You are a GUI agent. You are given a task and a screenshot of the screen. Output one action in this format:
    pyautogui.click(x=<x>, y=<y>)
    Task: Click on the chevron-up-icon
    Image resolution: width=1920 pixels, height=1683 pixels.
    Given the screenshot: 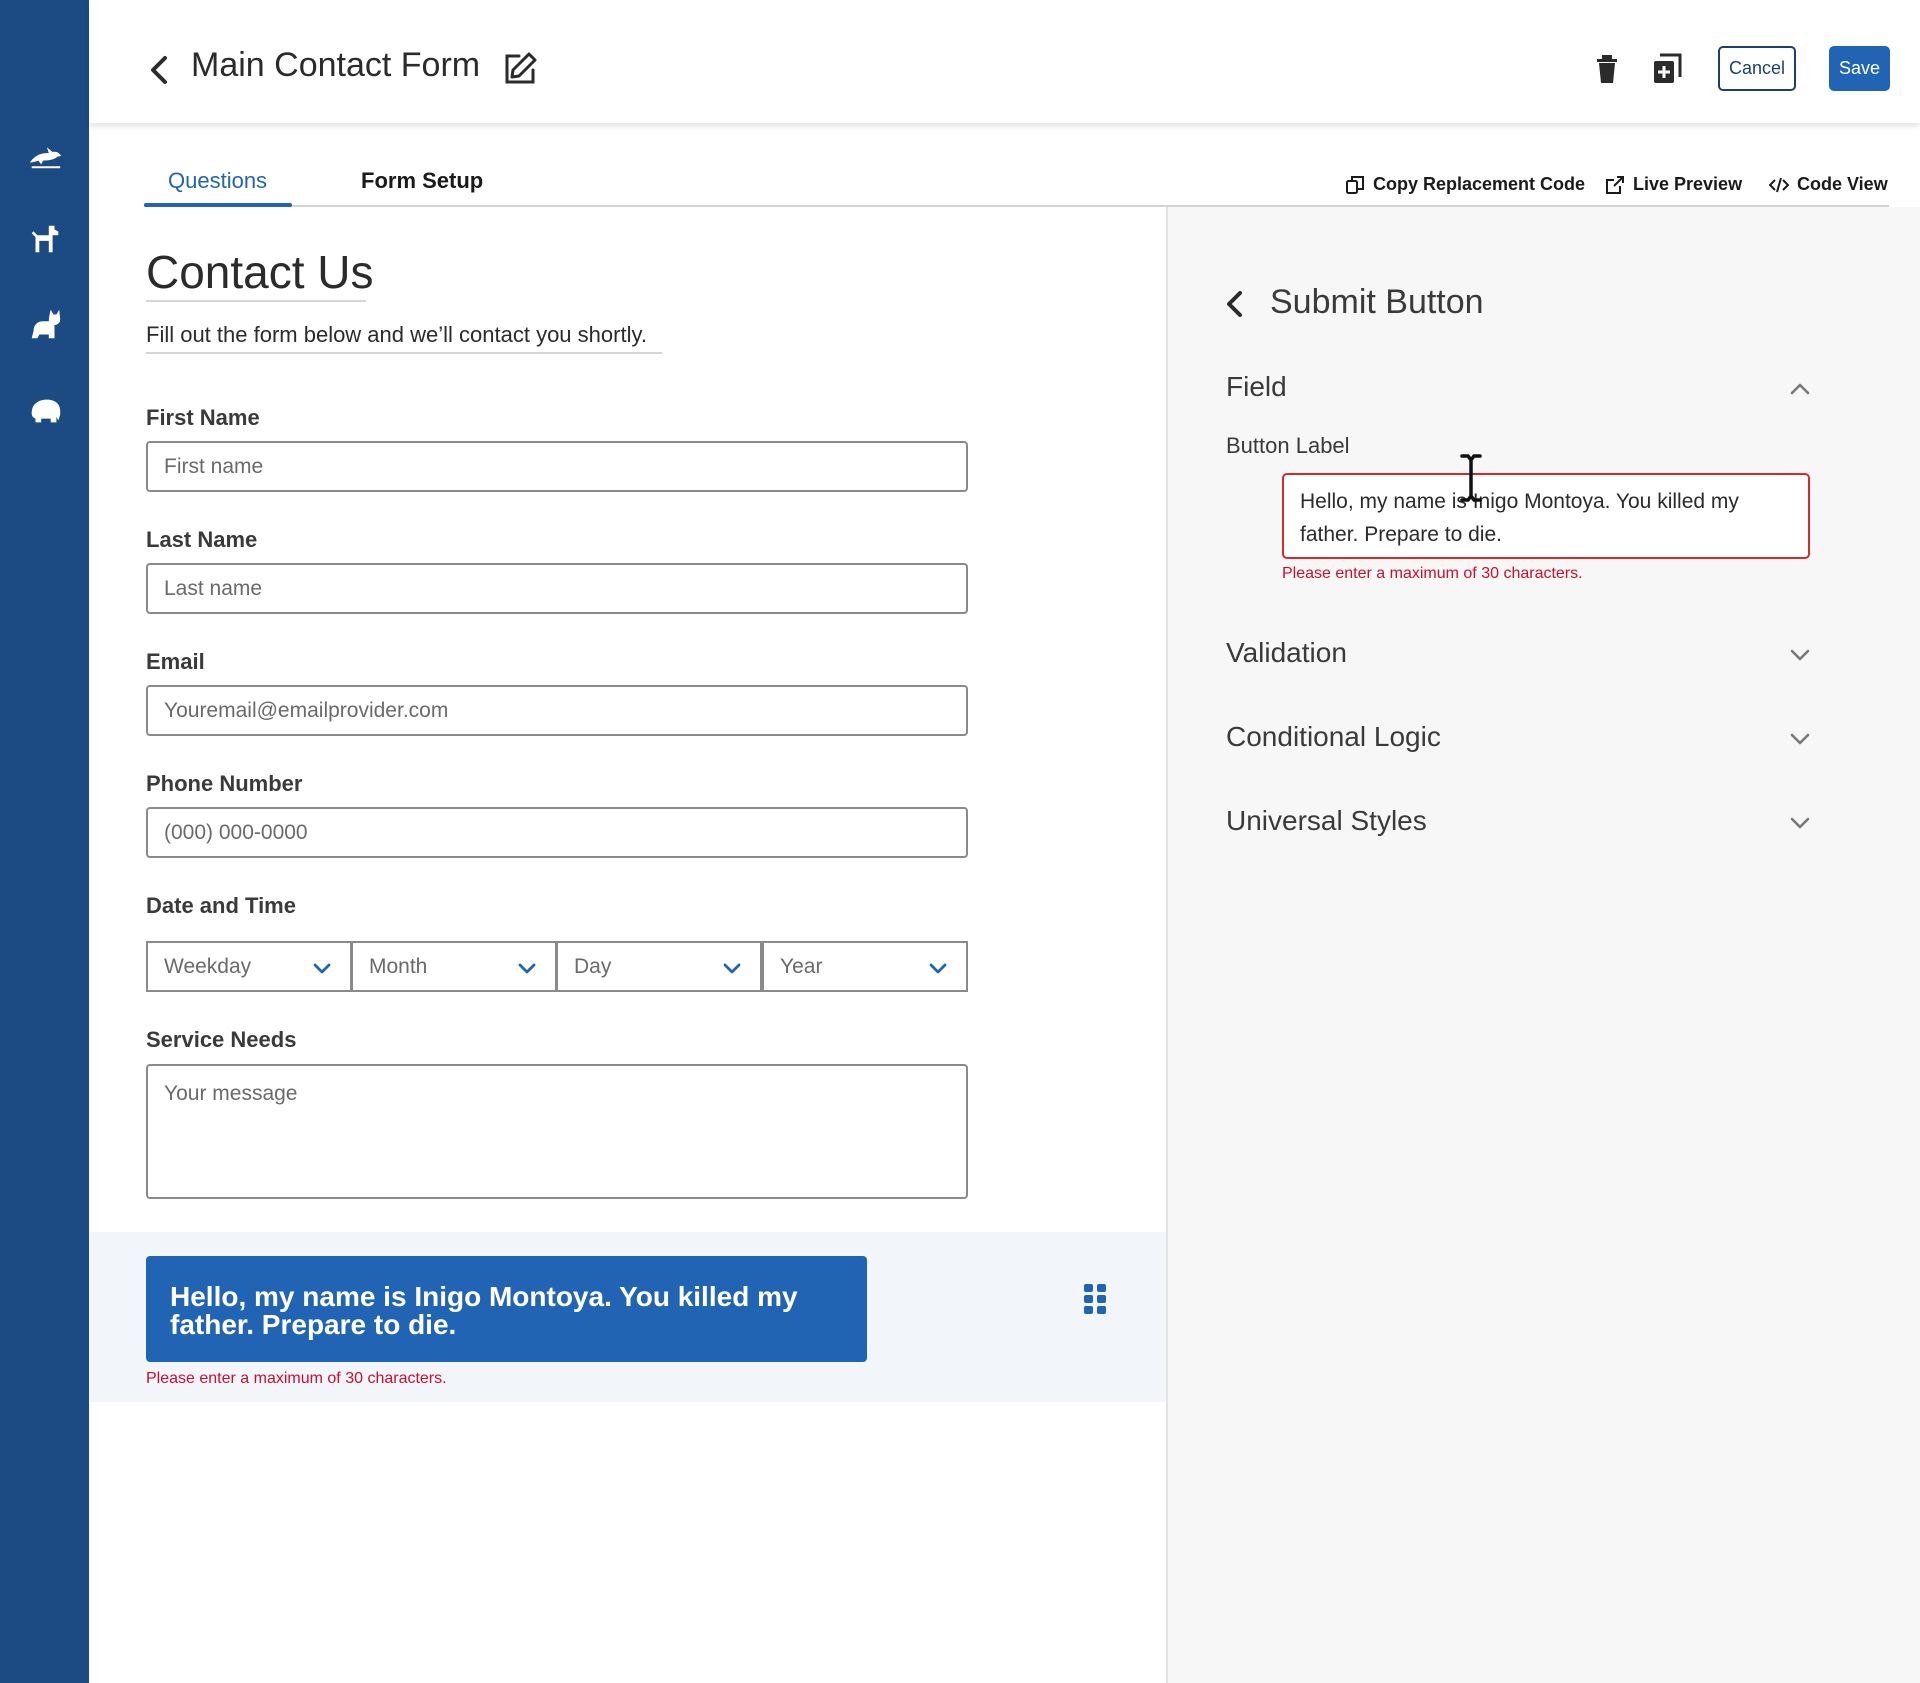 What is the action you would take?
    pyautogui.click(x=1800, y=389)
    